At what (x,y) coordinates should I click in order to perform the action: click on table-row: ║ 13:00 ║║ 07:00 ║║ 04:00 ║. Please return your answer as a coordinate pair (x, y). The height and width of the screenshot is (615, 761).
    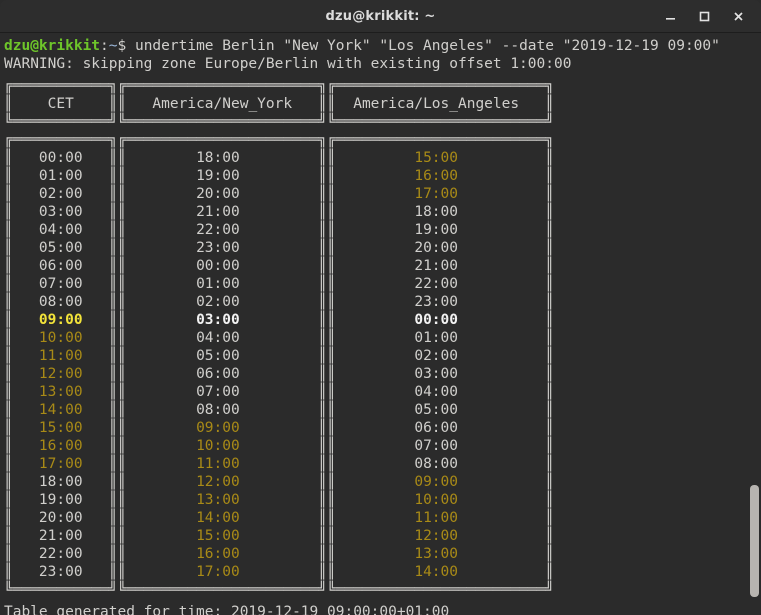
    Looking at the image, I should click on (382, 392).